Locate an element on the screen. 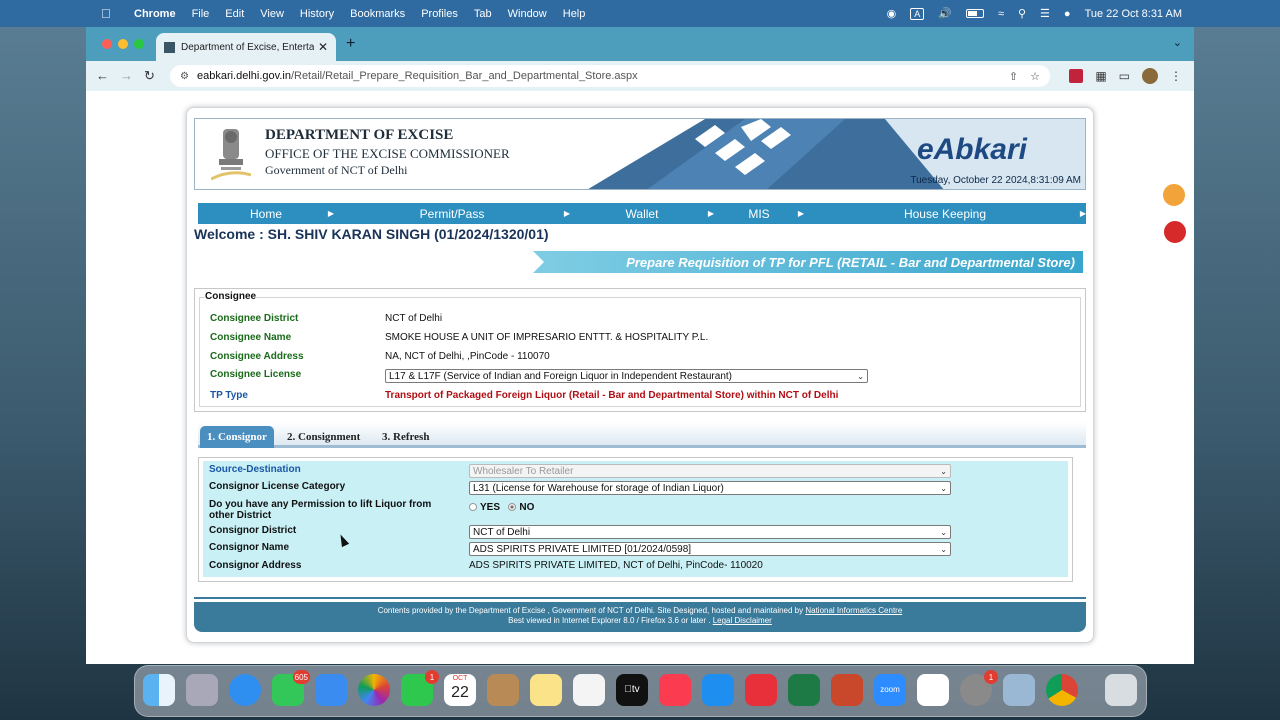 The width and height of the screenshot is (1280, 720). permission-yes-label: YES is located at coordinates (490, 507).